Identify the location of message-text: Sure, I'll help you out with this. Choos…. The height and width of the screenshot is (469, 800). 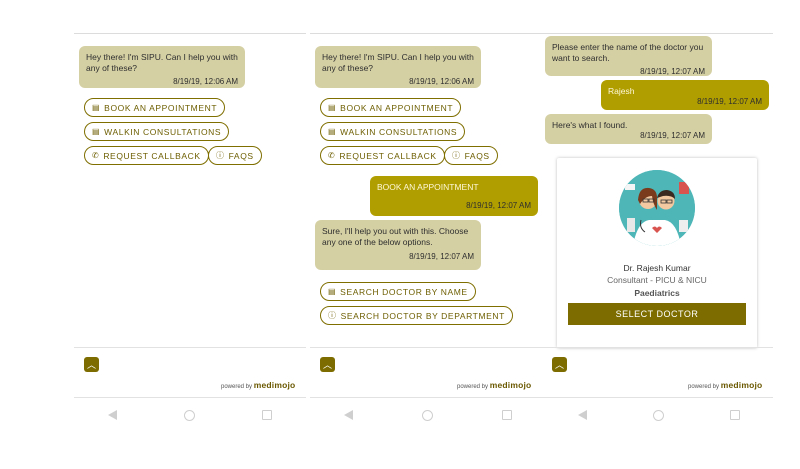
(396, 236).